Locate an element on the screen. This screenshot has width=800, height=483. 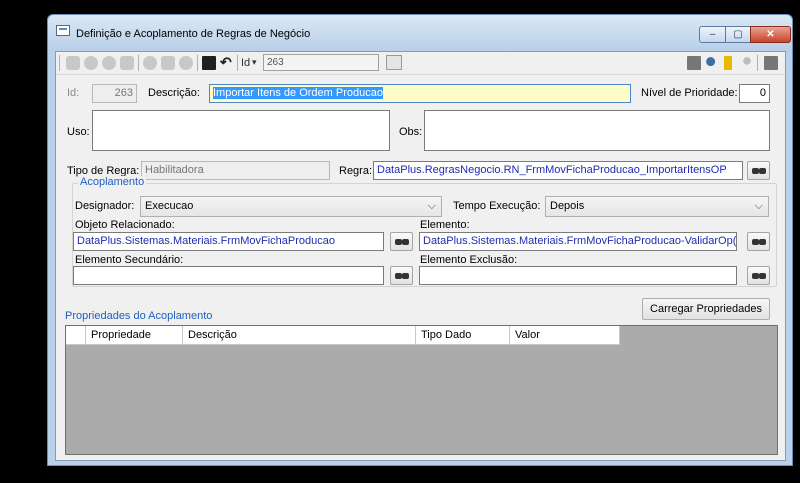
carregar-propriedades-button: Carregar Propriedades is located at coordinates (706, 309).